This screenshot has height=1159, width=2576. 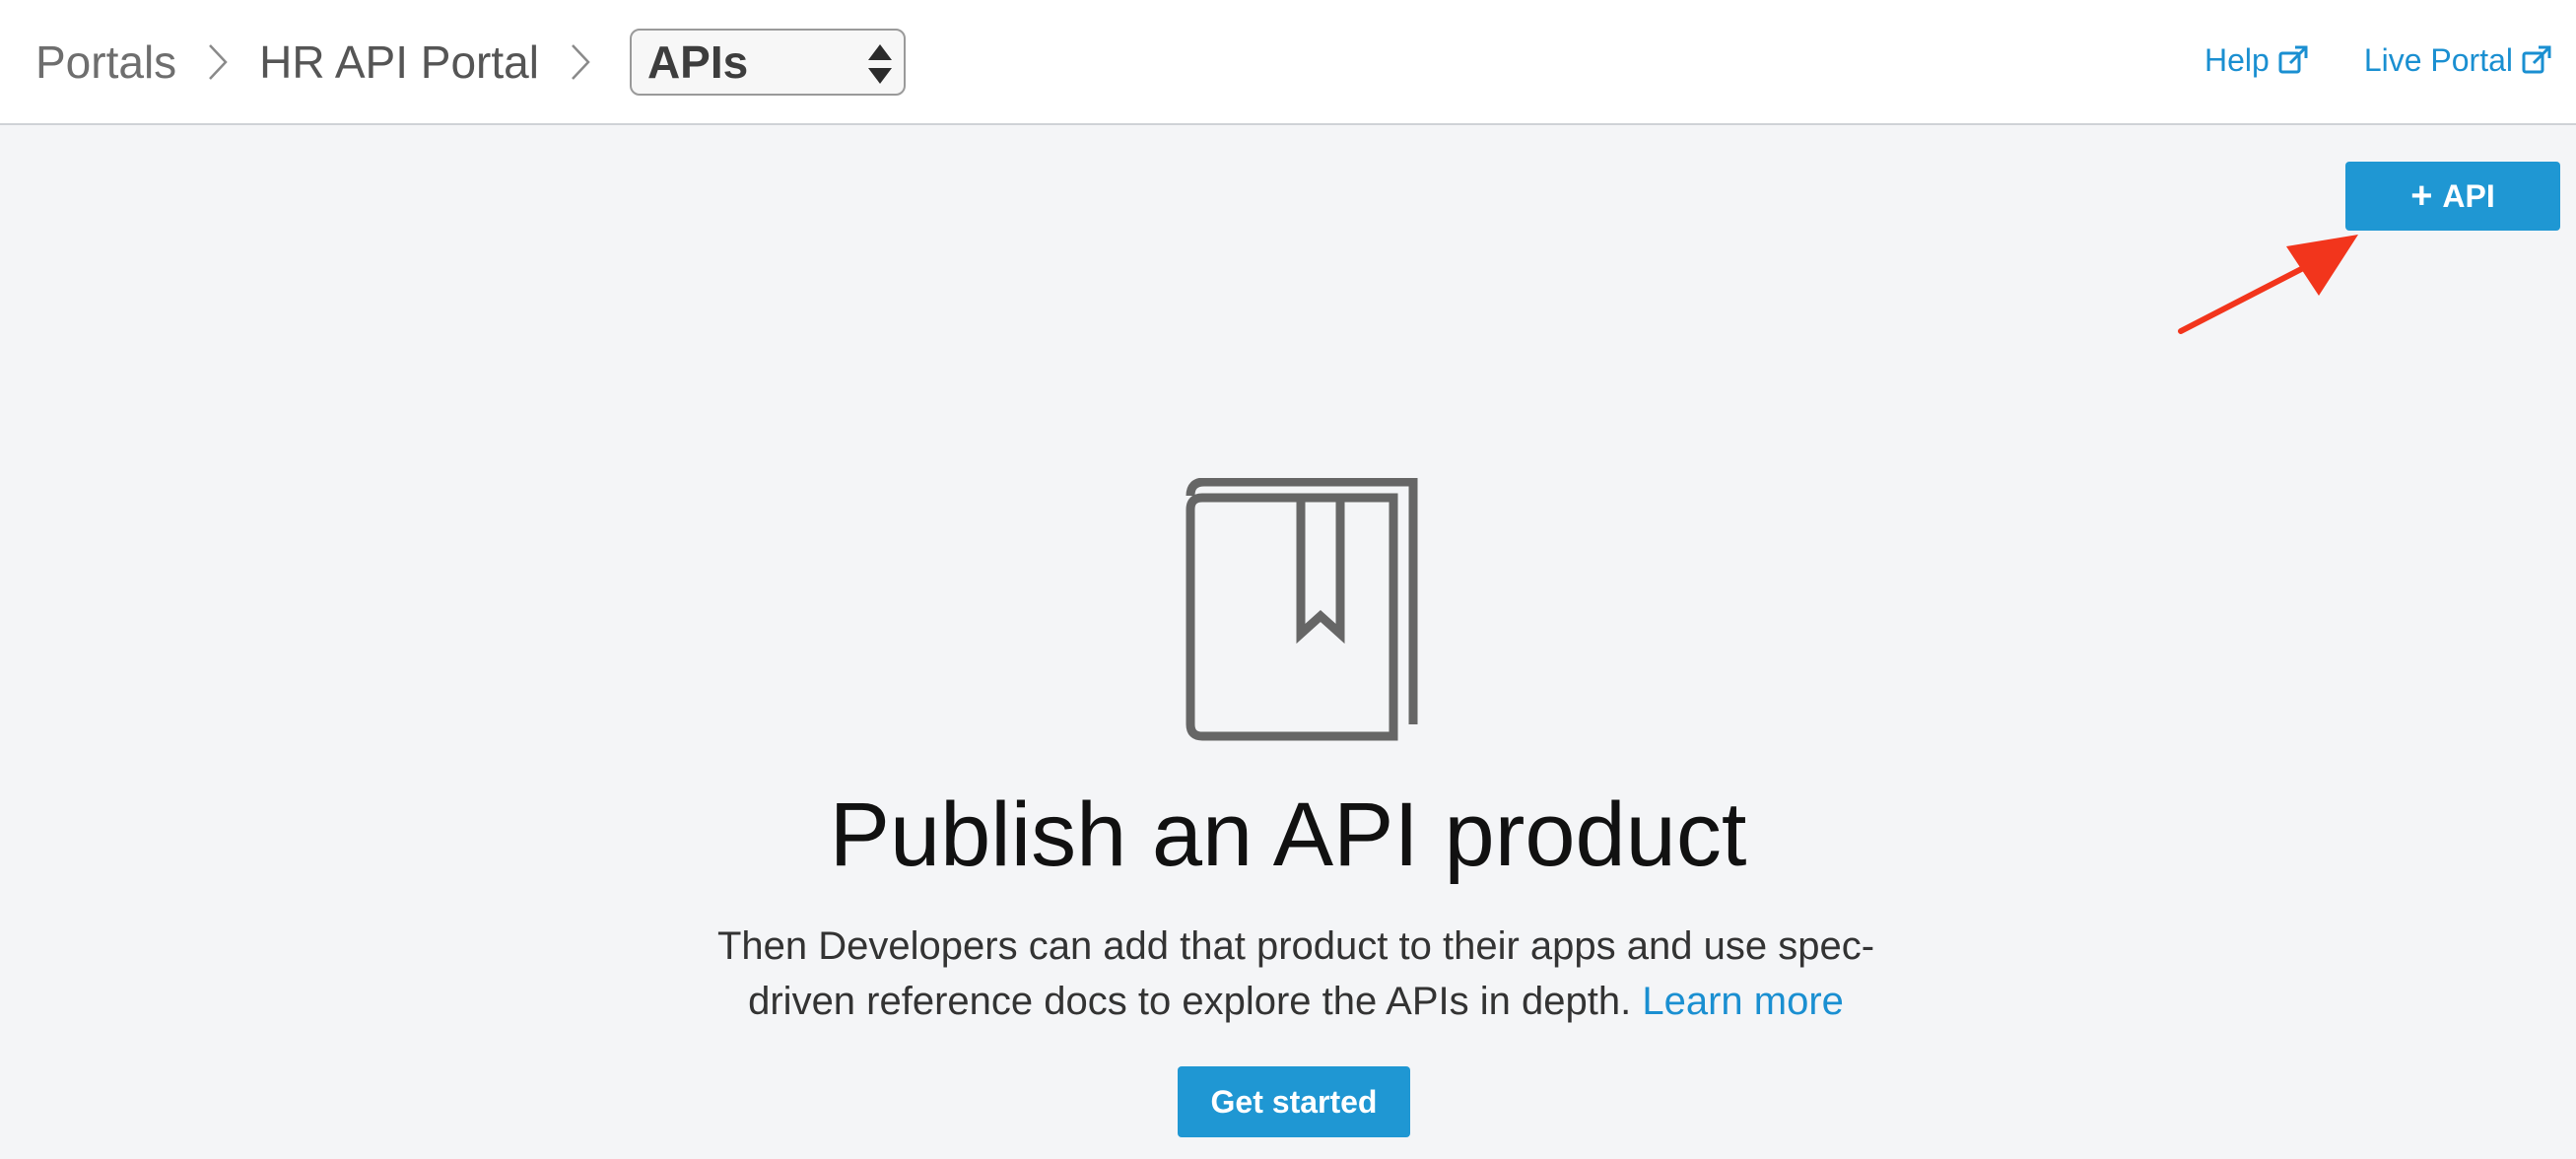 I want to click on add-api-button: + API, so click(x=2453, y=196).